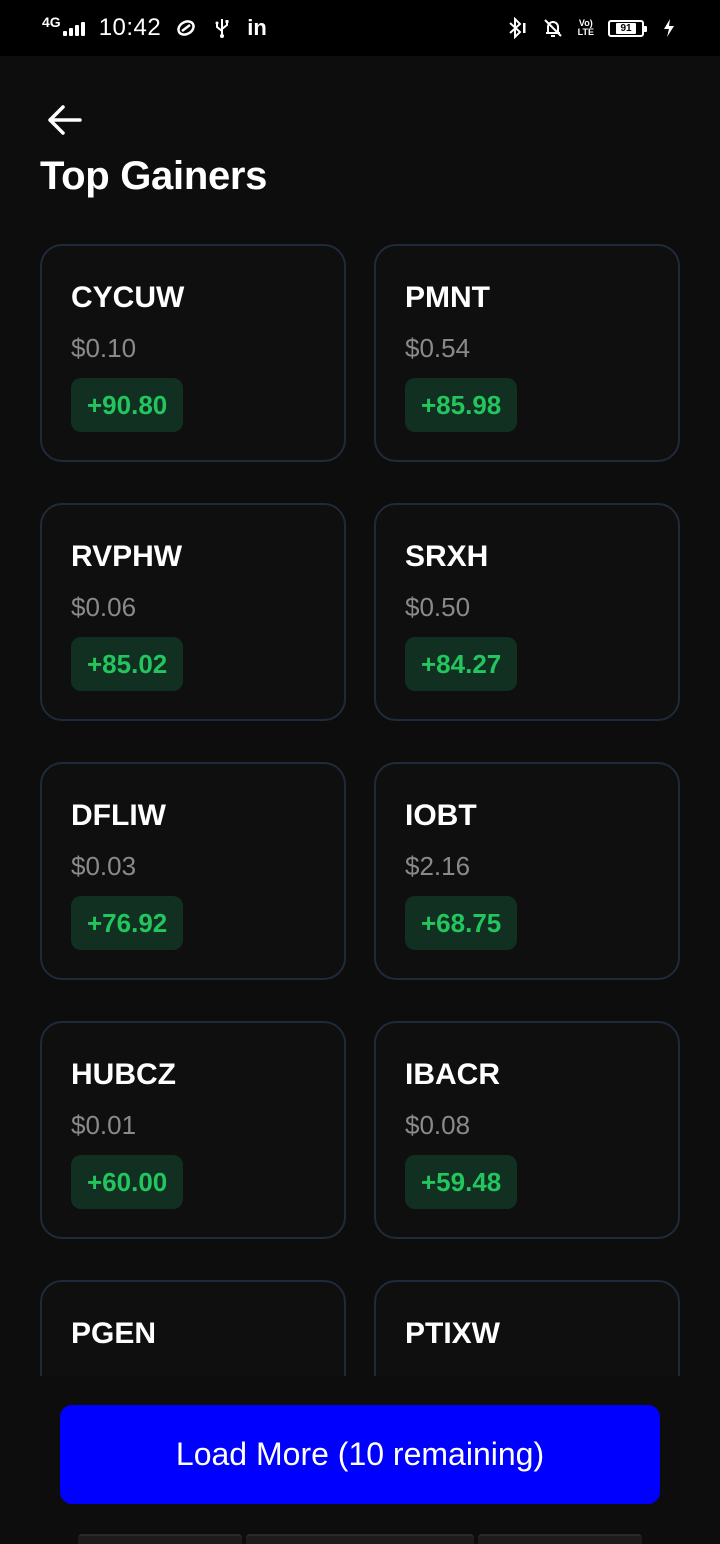 The height and width of the screenshot is (1544, 720). What do you see at coordinates (193, 871) in the screenshot?
I see `stock-card: DFLIW $0.03 +76.92` at bounding box center [193, 871].